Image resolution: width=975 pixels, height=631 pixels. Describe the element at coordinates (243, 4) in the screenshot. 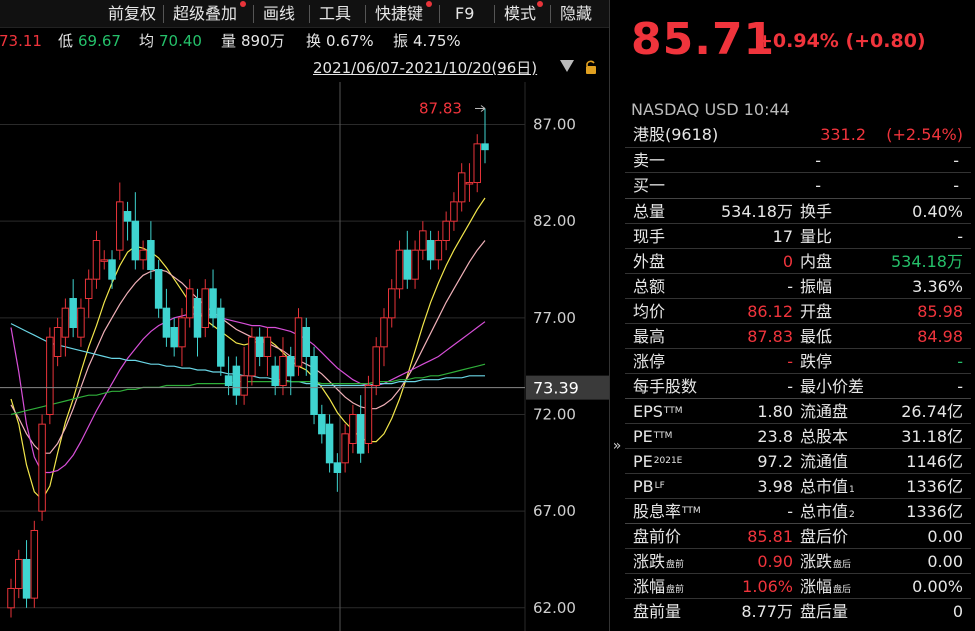

I see `new-dot-icon` at that location.